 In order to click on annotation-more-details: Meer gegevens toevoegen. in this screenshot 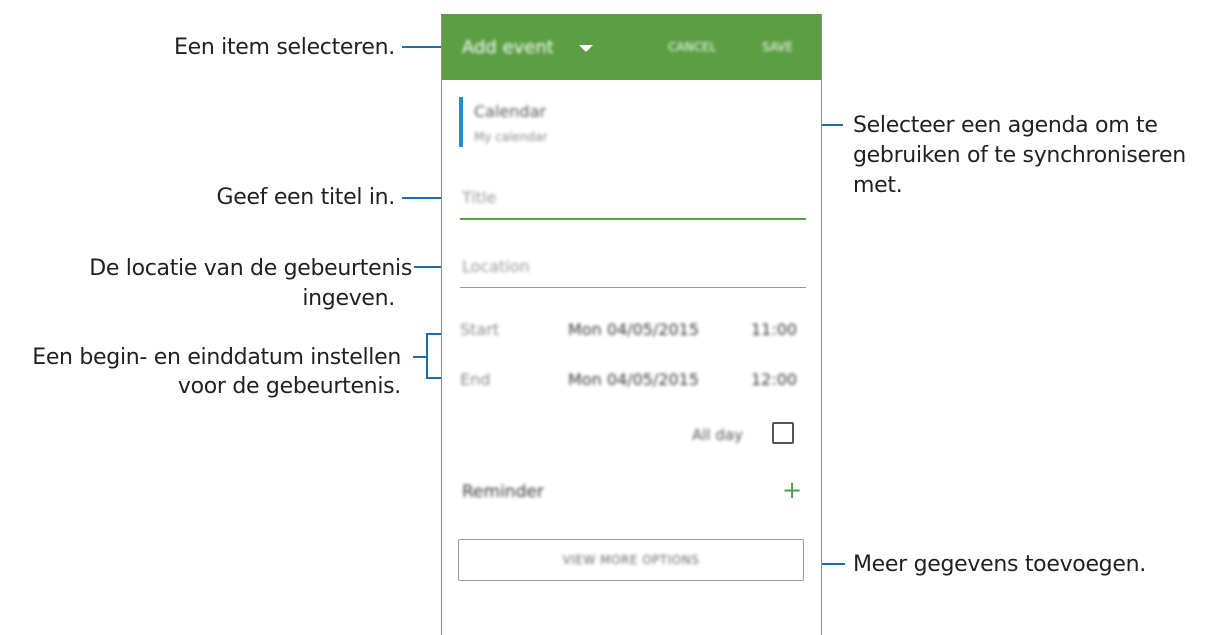, I will do `click(999, 564)`.